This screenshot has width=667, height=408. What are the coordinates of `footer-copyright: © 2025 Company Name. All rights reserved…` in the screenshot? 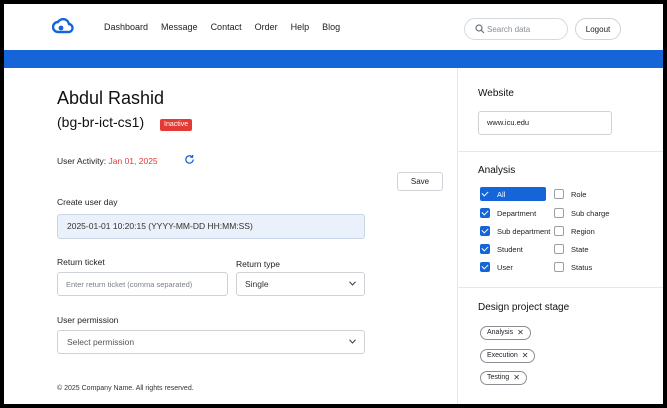 It's located at (125, 388).